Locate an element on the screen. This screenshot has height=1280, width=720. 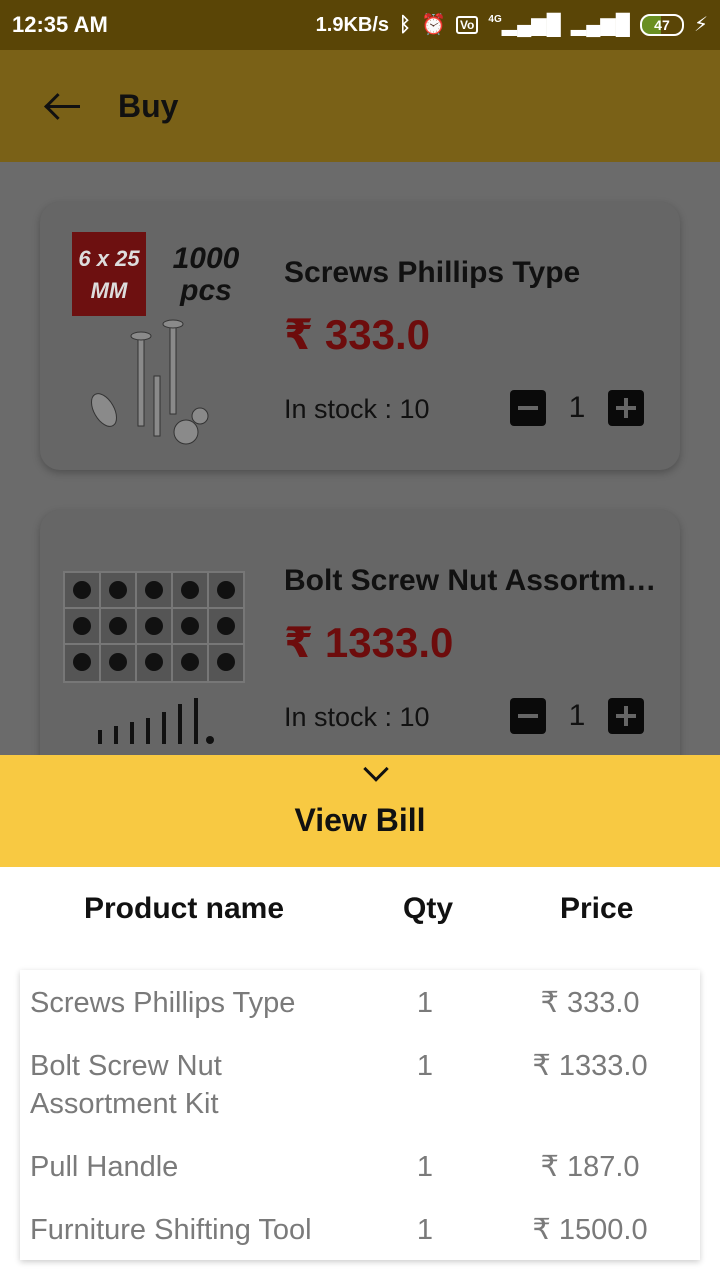
row-price: ₹ 1333.0 is located at coordinates (590, 1066).